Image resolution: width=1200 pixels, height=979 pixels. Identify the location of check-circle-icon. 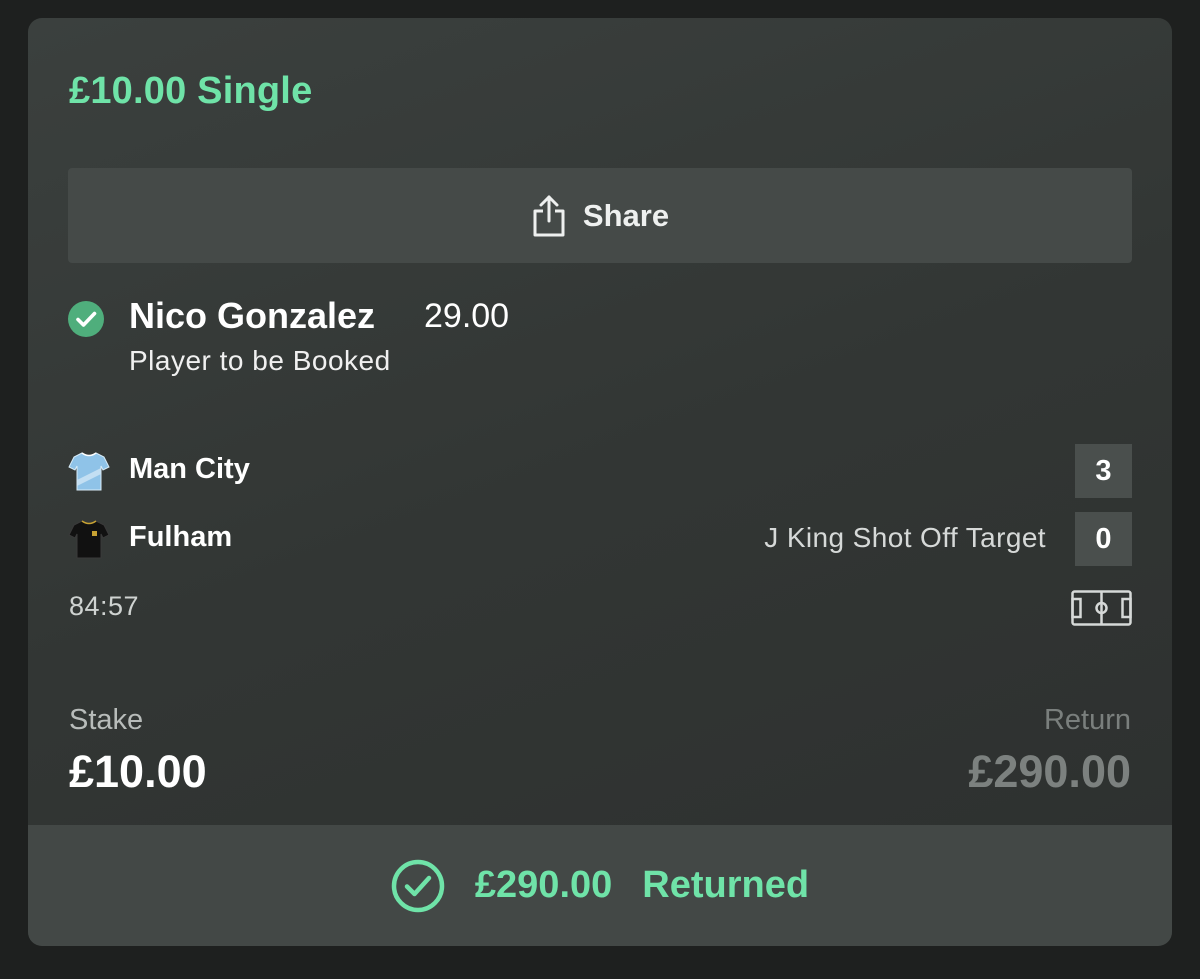
(86, 319).